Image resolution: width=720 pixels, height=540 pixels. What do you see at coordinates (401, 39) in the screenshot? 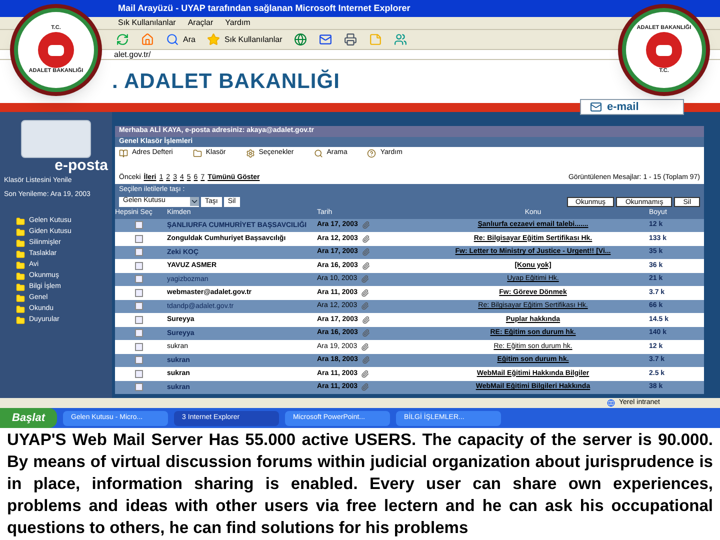
I see `users-icon` at bounding box center [401, 39].